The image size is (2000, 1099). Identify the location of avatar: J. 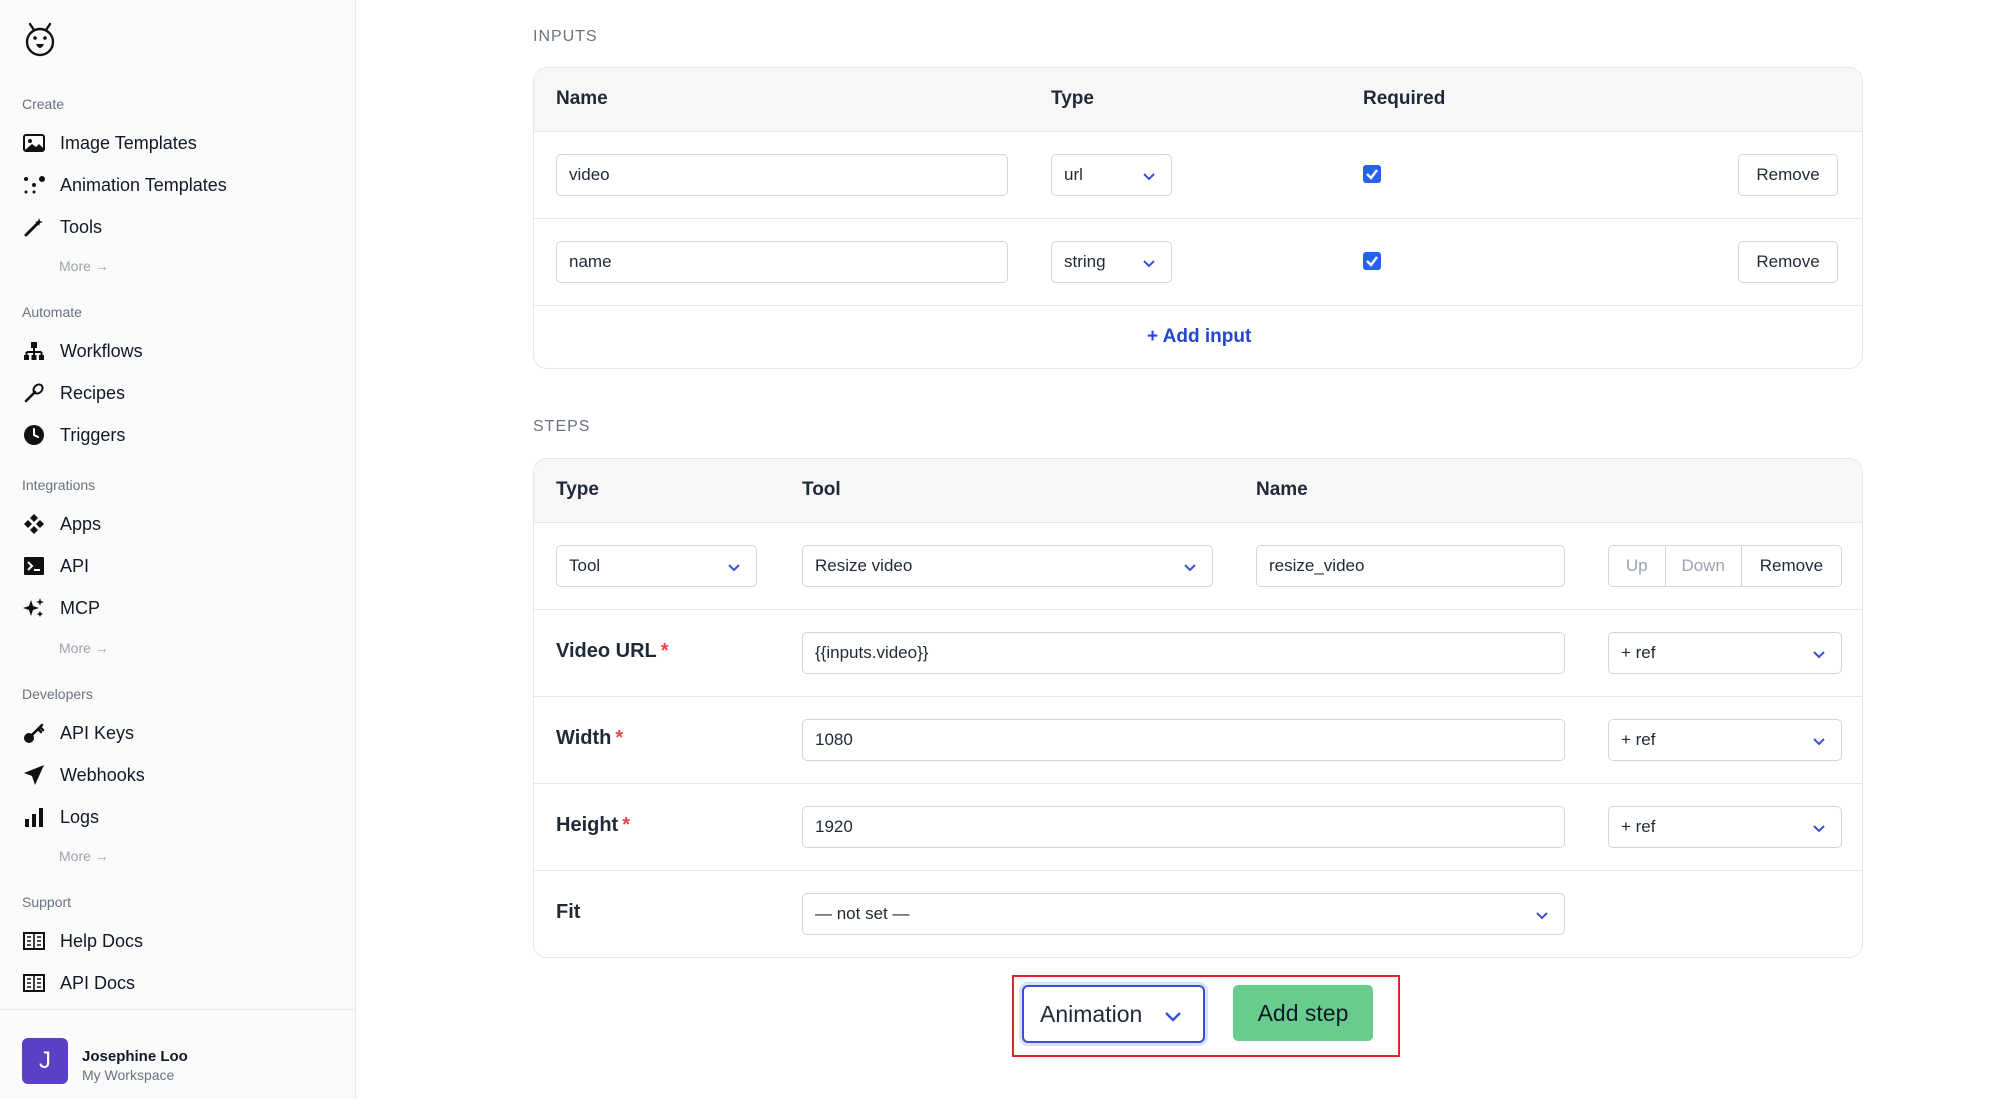
(45, 1061).